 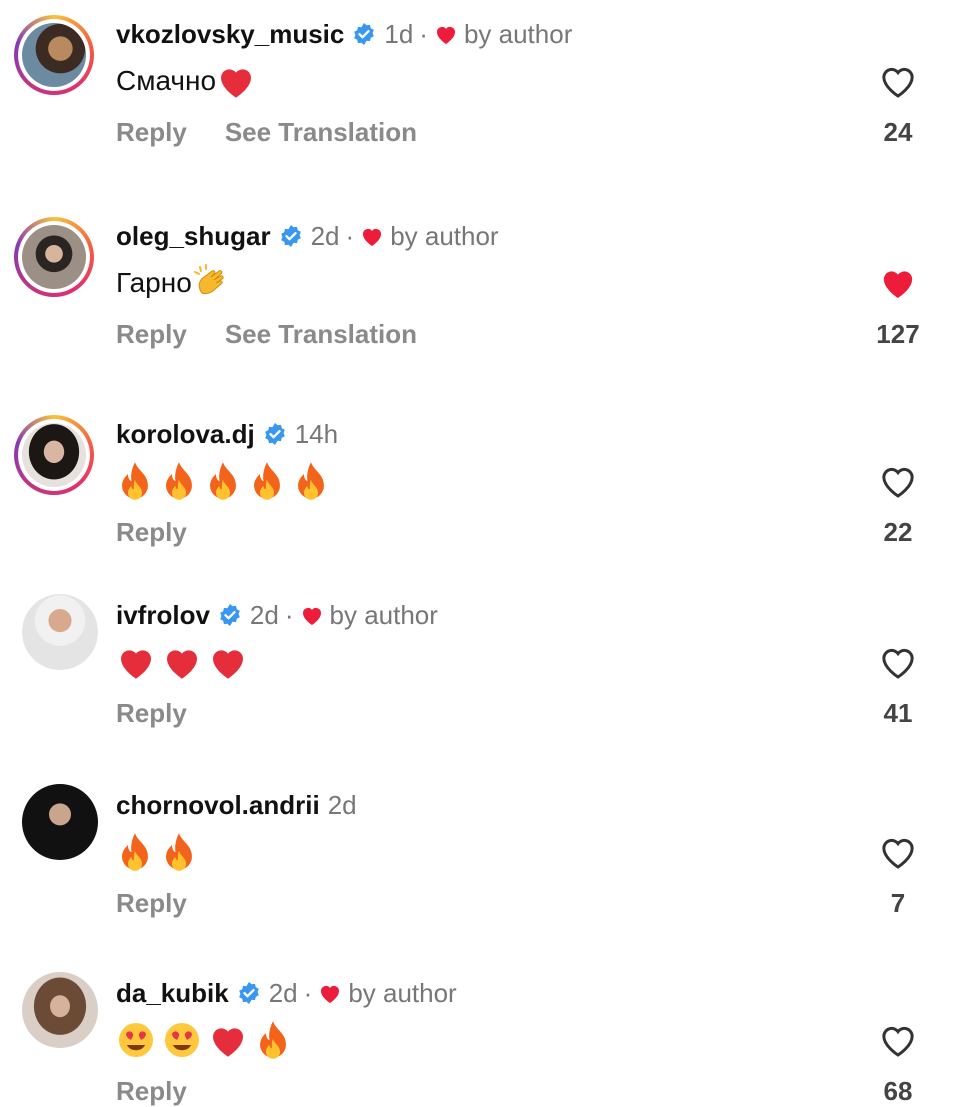 I want to click on username: chornovol.andrii, so click(x=218, y=805).